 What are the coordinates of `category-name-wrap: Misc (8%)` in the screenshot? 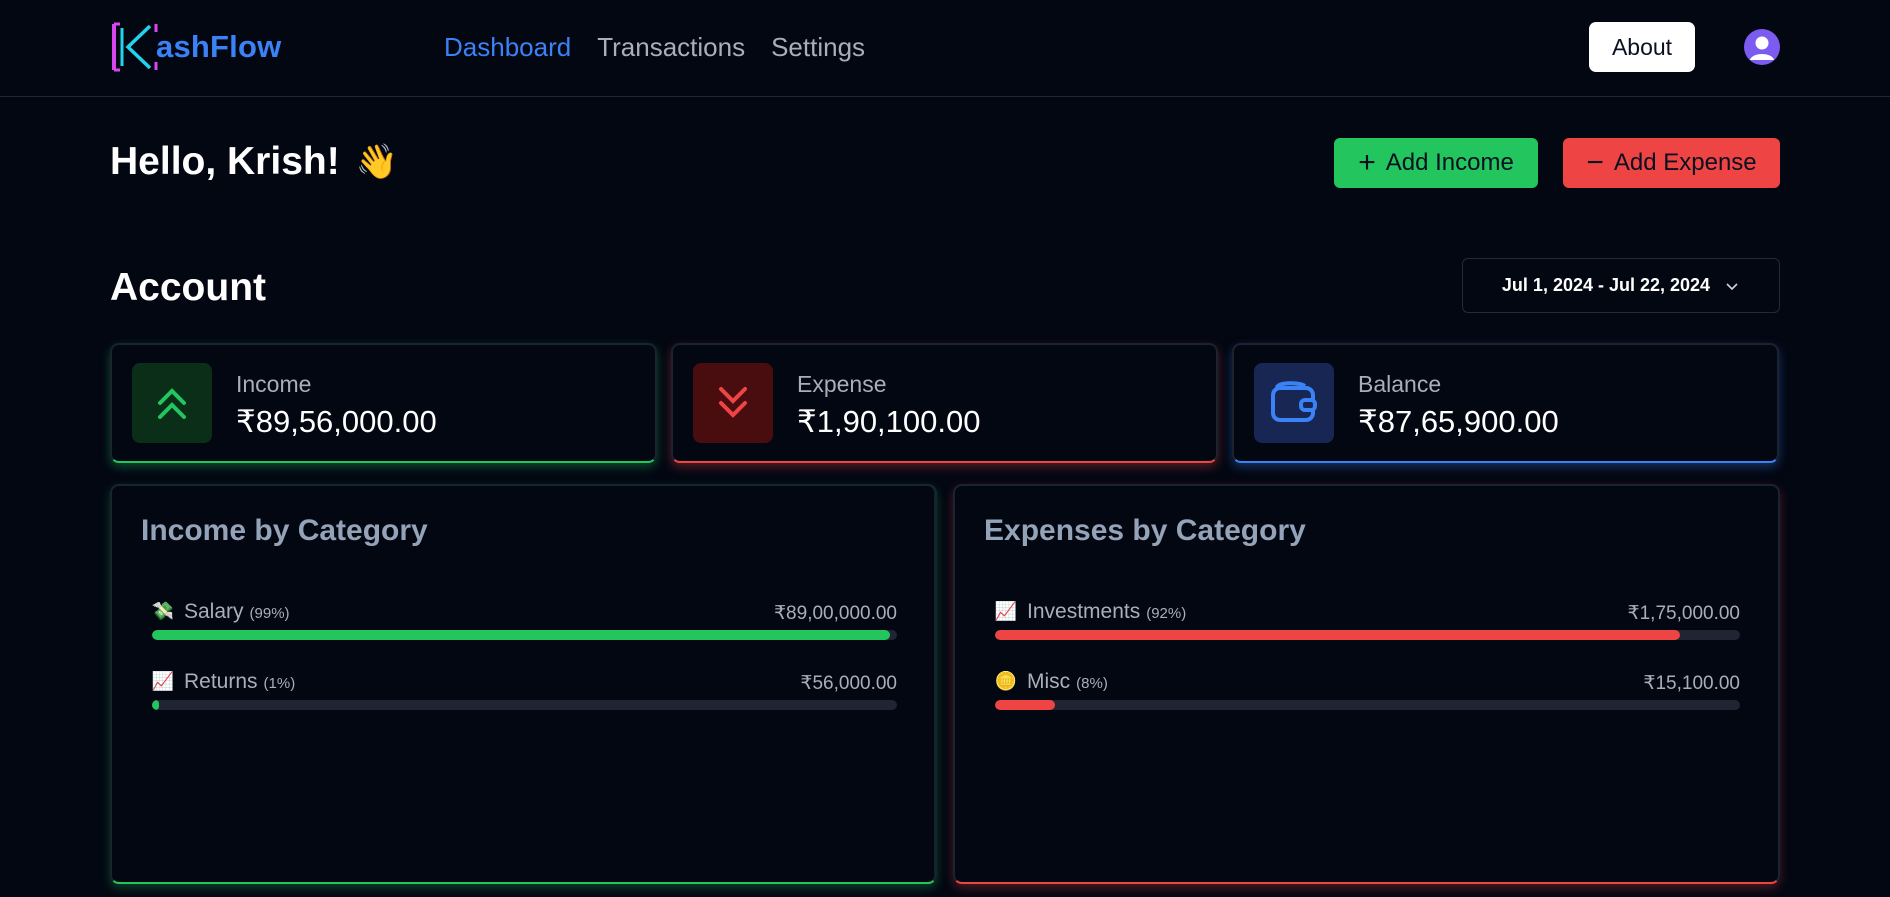 It's located at (1067, 682).